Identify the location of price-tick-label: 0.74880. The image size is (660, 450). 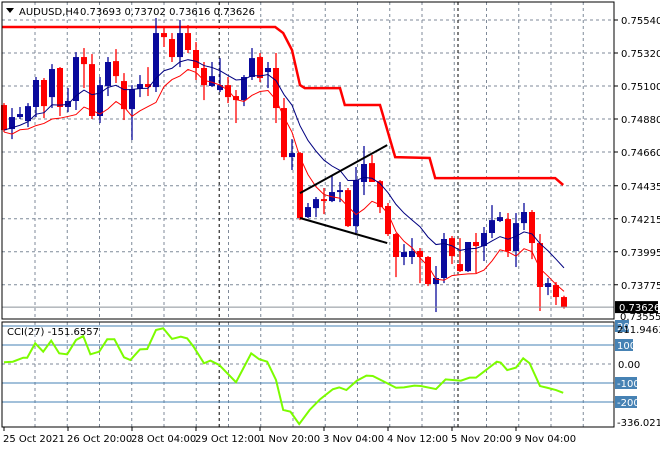
(640, 120).